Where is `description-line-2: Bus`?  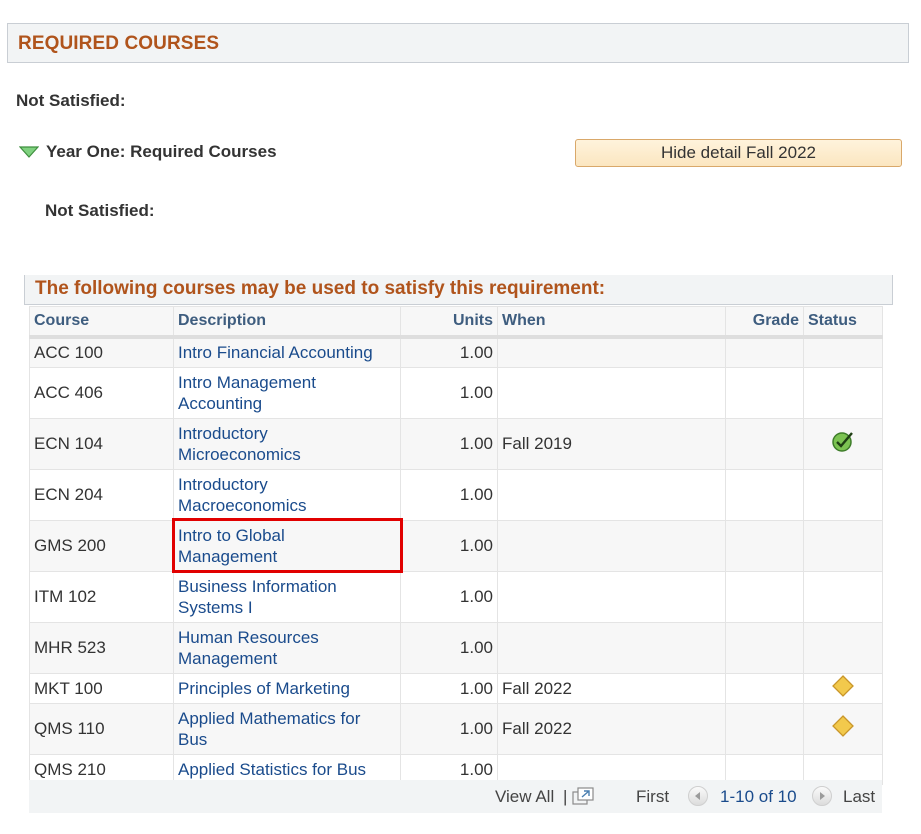 description-line-2: Bus is located at coordinates (193, 739).